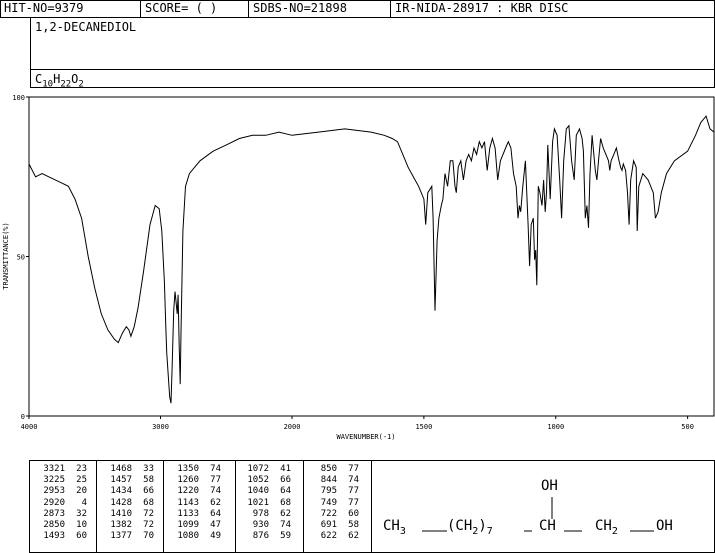 Image resolution: width=715 pixels, height=553 pixels. I want to click on x-tick-label: 4000, so click(29, 427).